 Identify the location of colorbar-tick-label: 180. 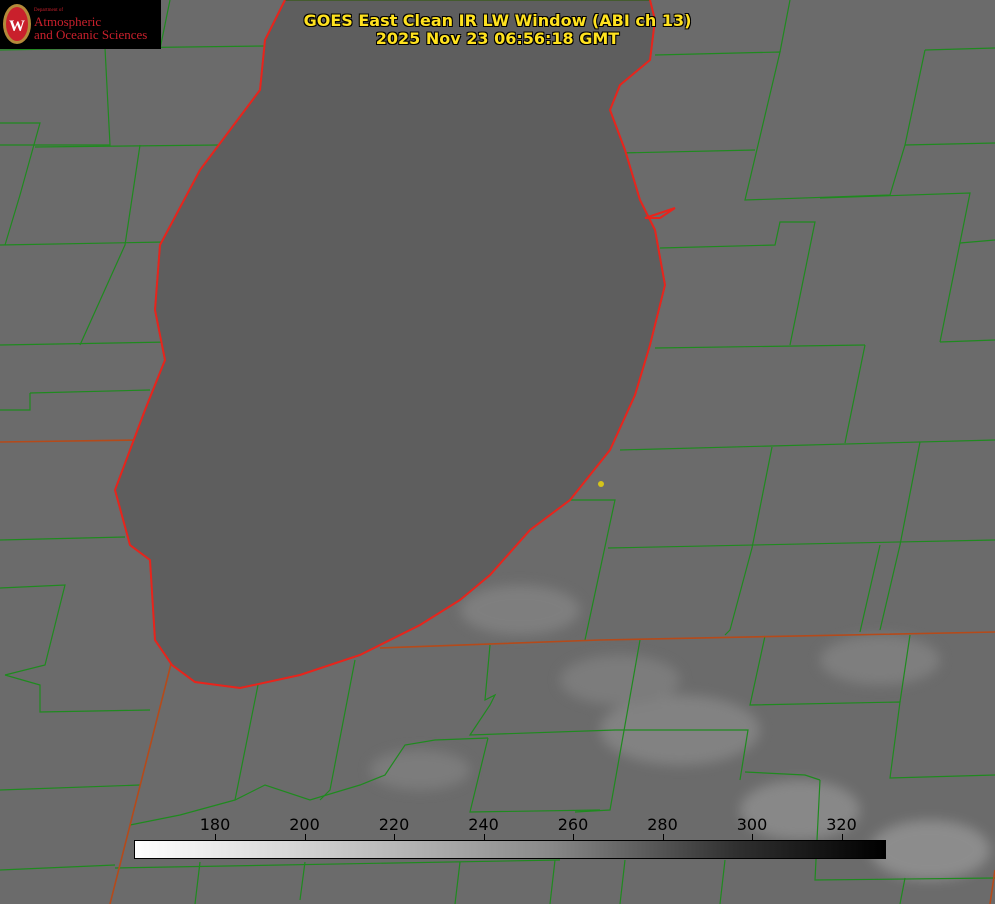
(215, 824).